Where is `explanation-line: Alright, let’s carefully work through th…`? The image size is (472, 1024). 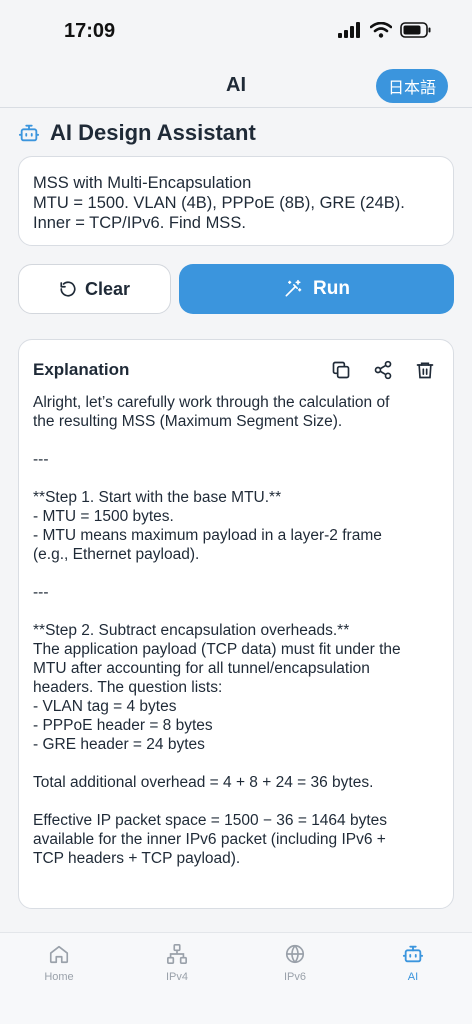 explanation-line: Alright, let’s carefully work through th… is located at coordinates (211, 402).